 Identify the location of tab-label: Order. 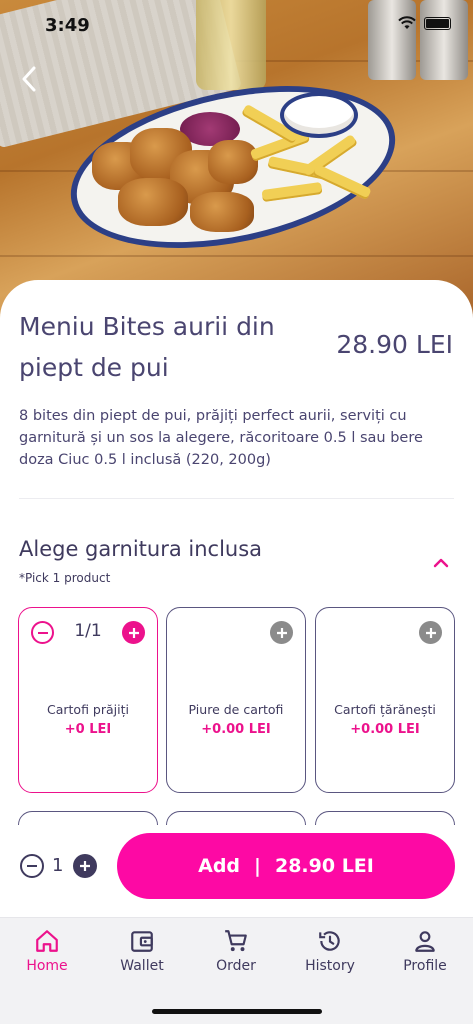
(236, 966).